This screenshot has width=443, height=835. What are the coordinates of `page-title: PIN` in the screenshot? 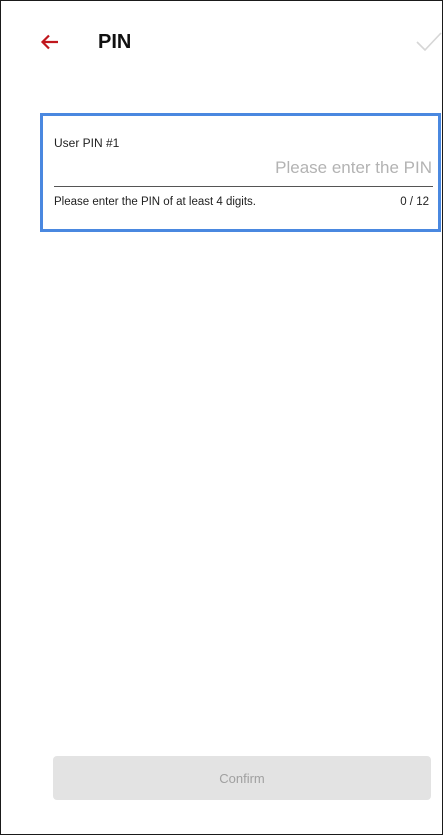 It's located at (115, 42).